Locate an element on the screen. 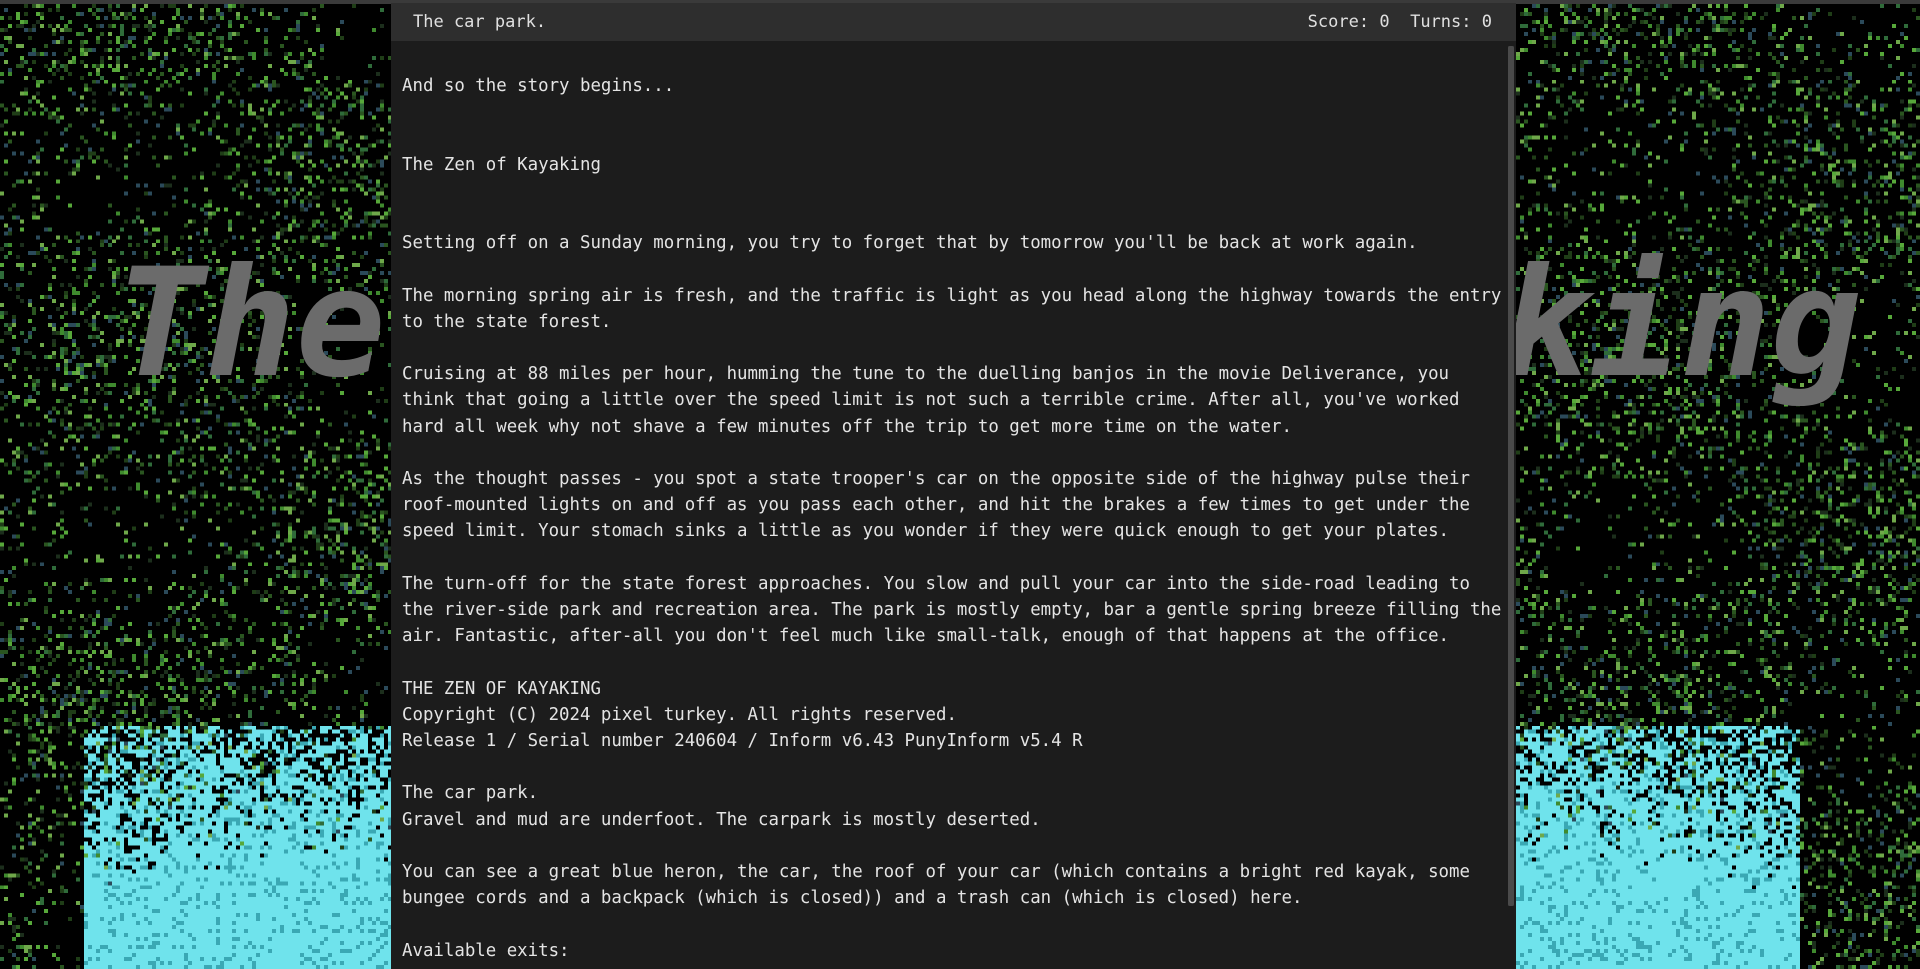 The image size is (1920, 969). scrollbar-thumb is located at coordinates (1511, 476).